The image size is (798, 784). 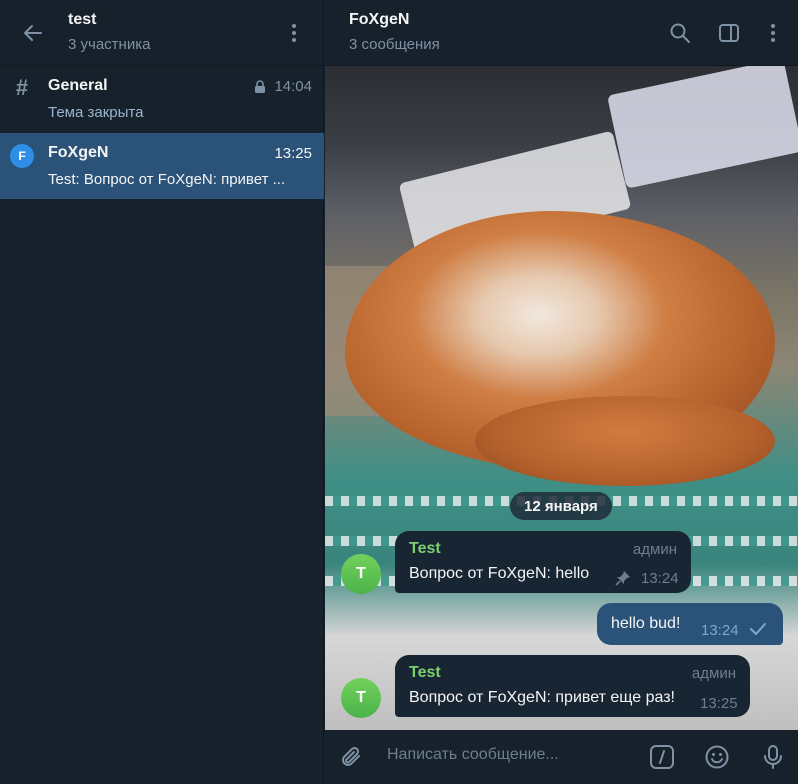 I want to click on slash-command-icon, so click(x=662, y=757).